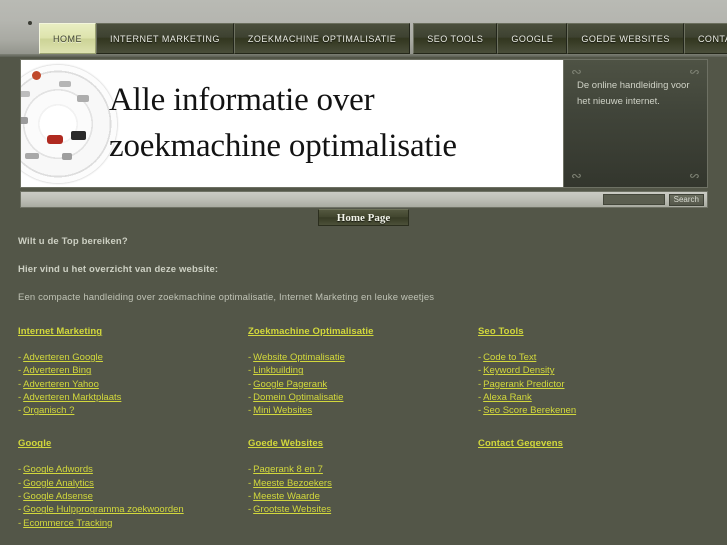 The image size is (727, 545). I want to click on content-link: Pagerank Predictor, so click(523, 384).